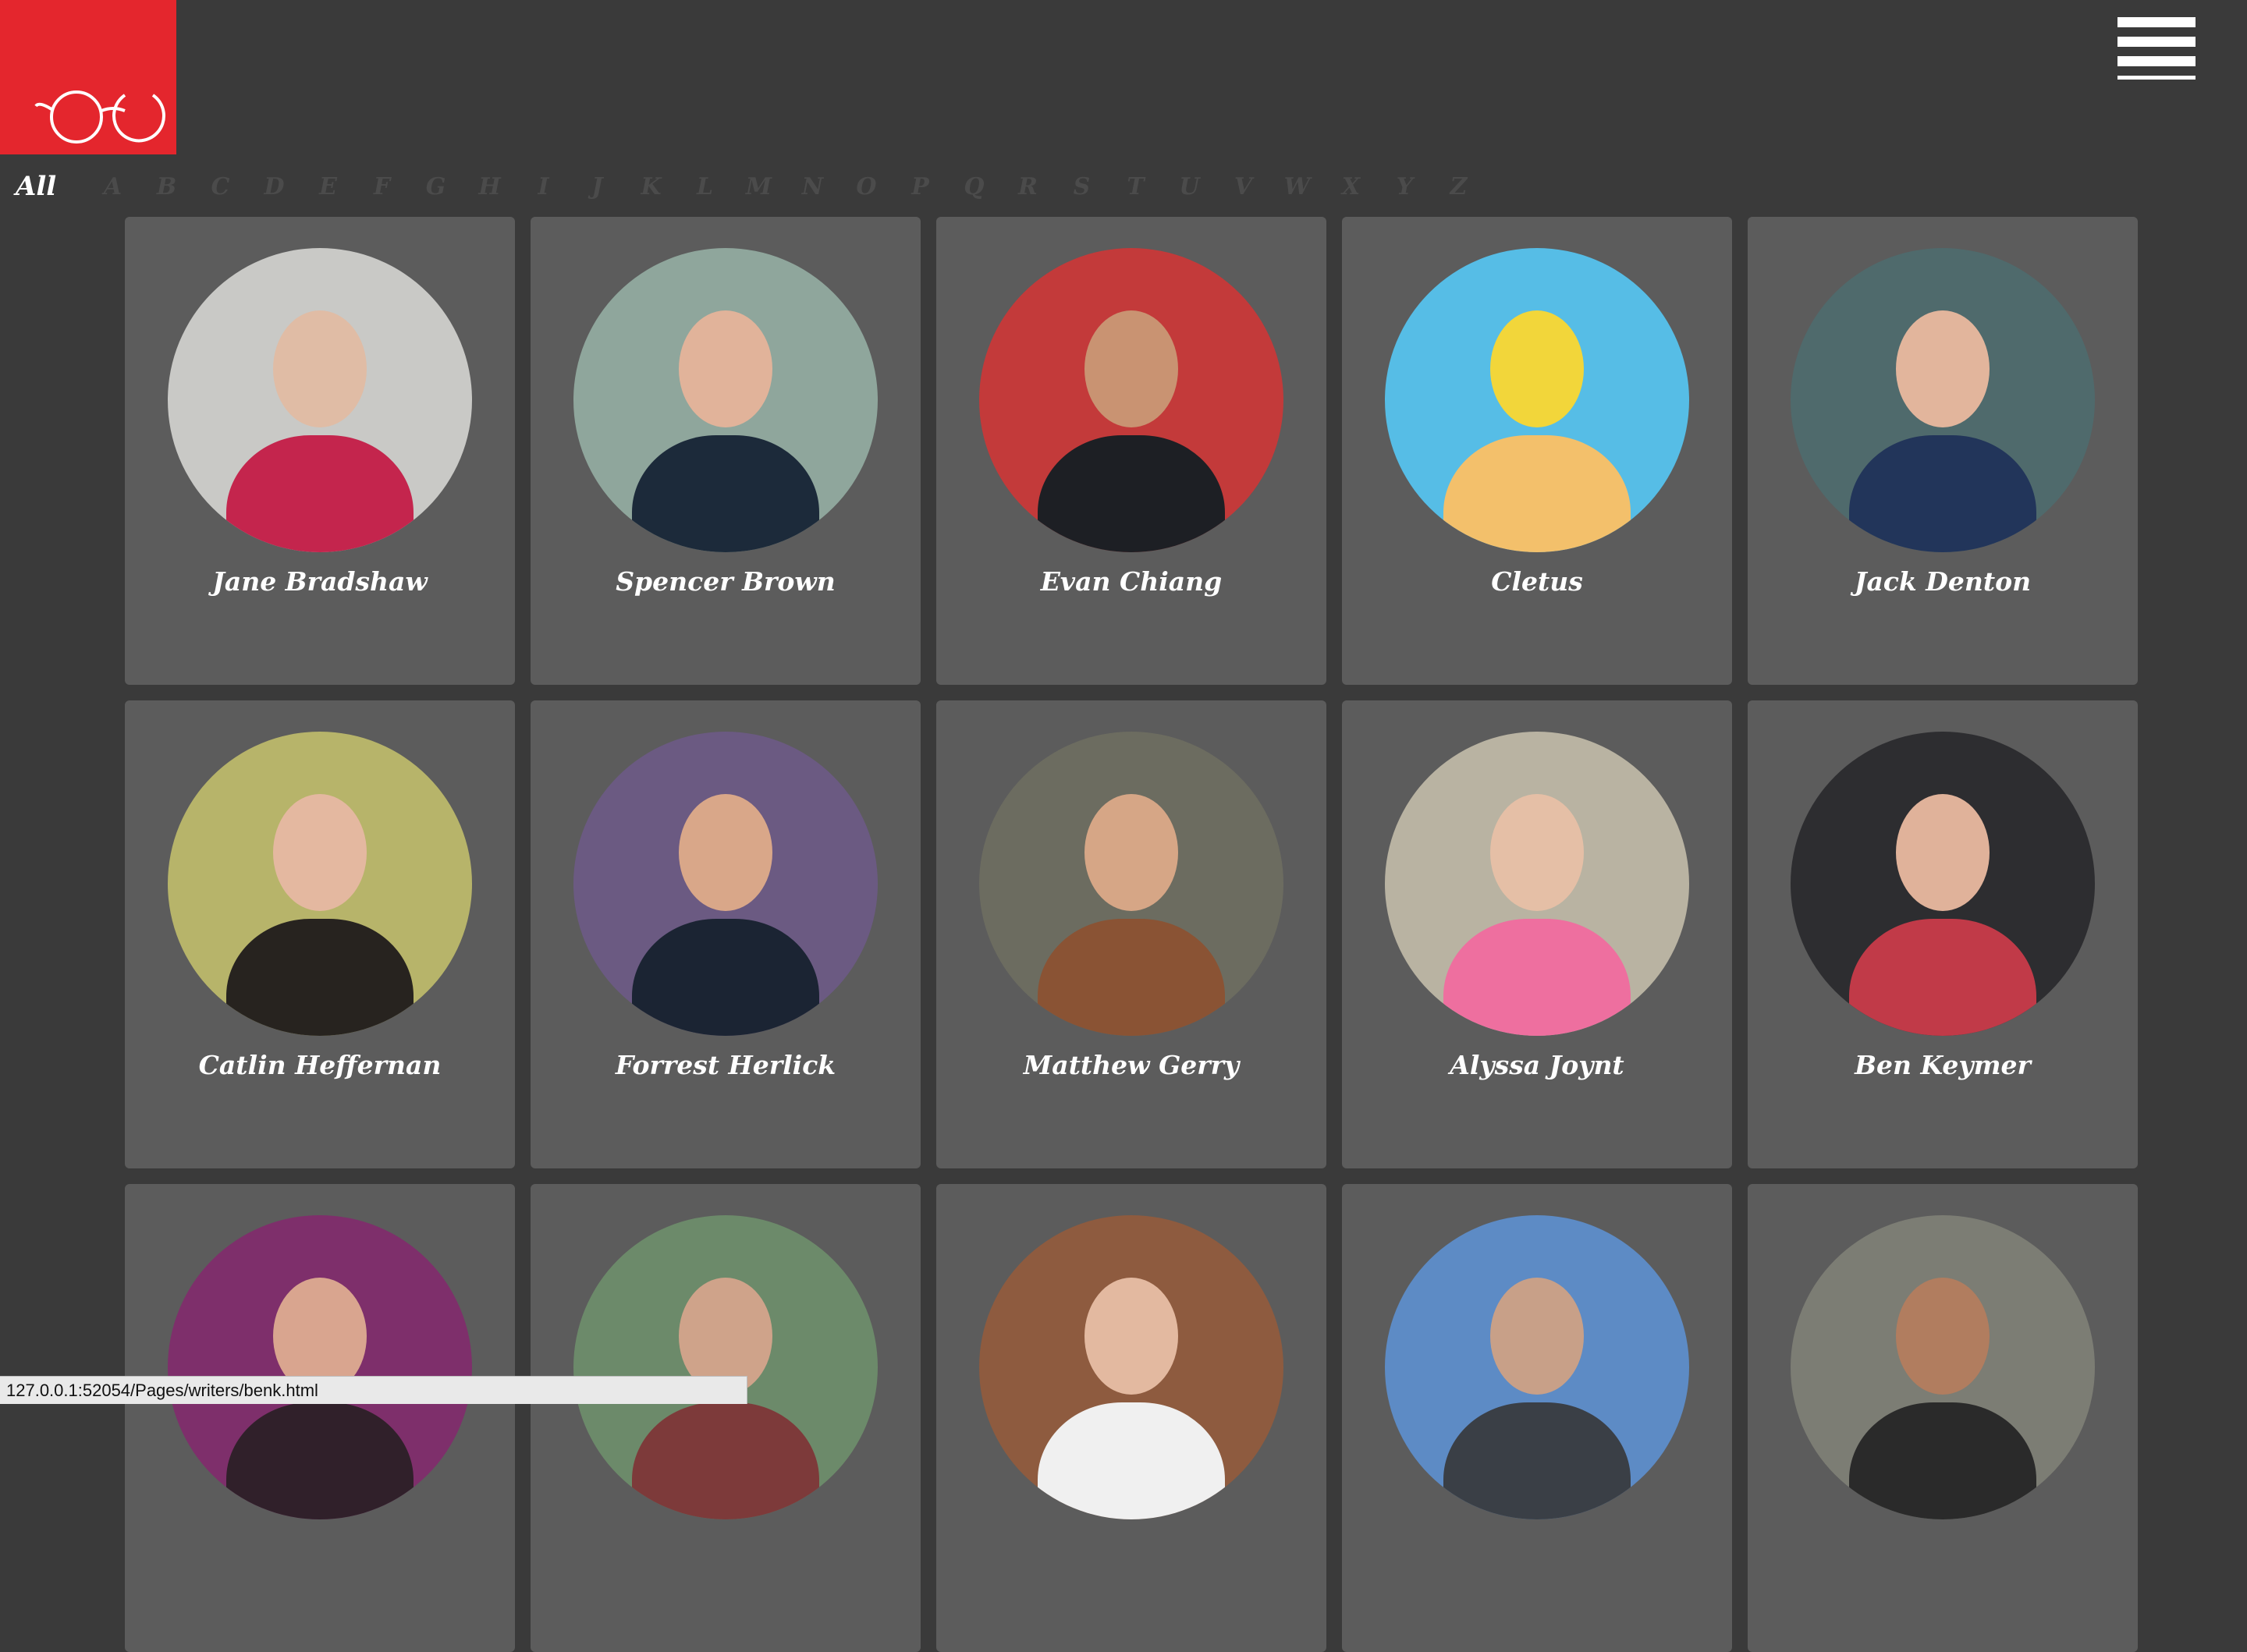 The width and height of the screenshot is (2247, 1652). I want to click on writer-card: Catlin Heffernan, so click(320, 934).